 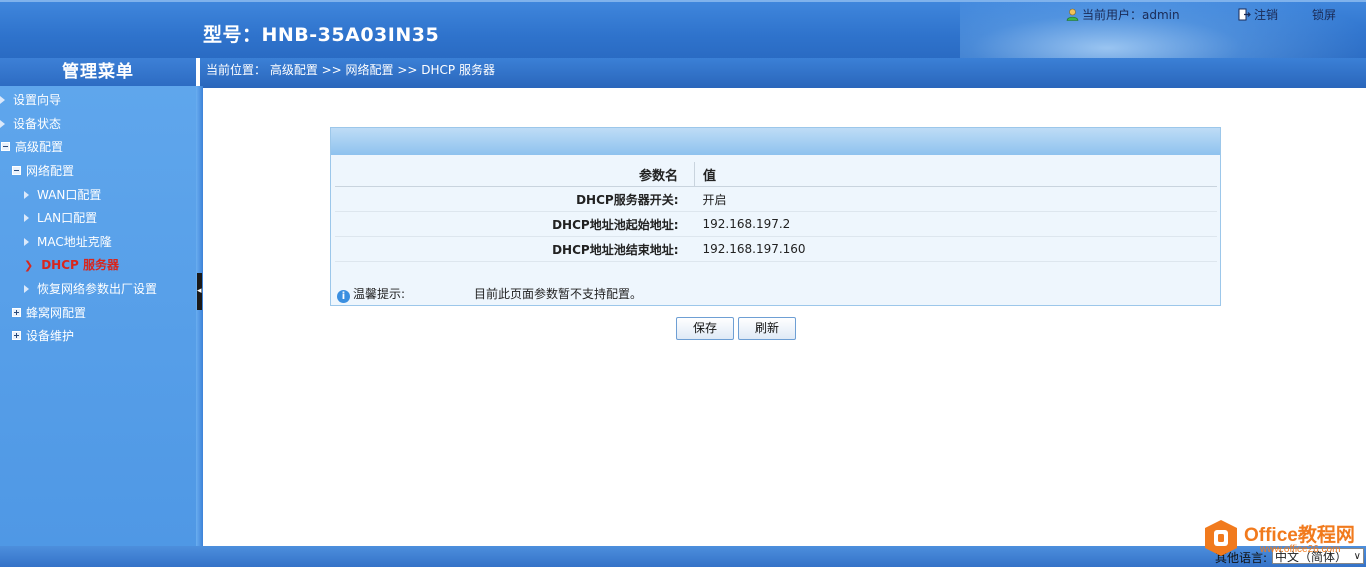 I want to click on tip-label: i 温馨提示:, so click(x=371, y=294).